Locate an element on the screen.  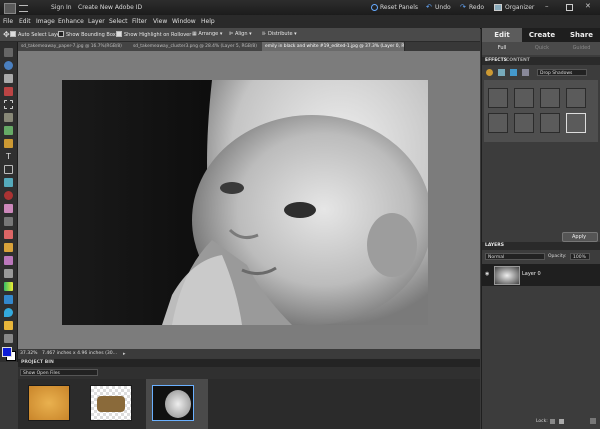
align-button: ⊫ Align ▾ is located at coordinates (240, 34).